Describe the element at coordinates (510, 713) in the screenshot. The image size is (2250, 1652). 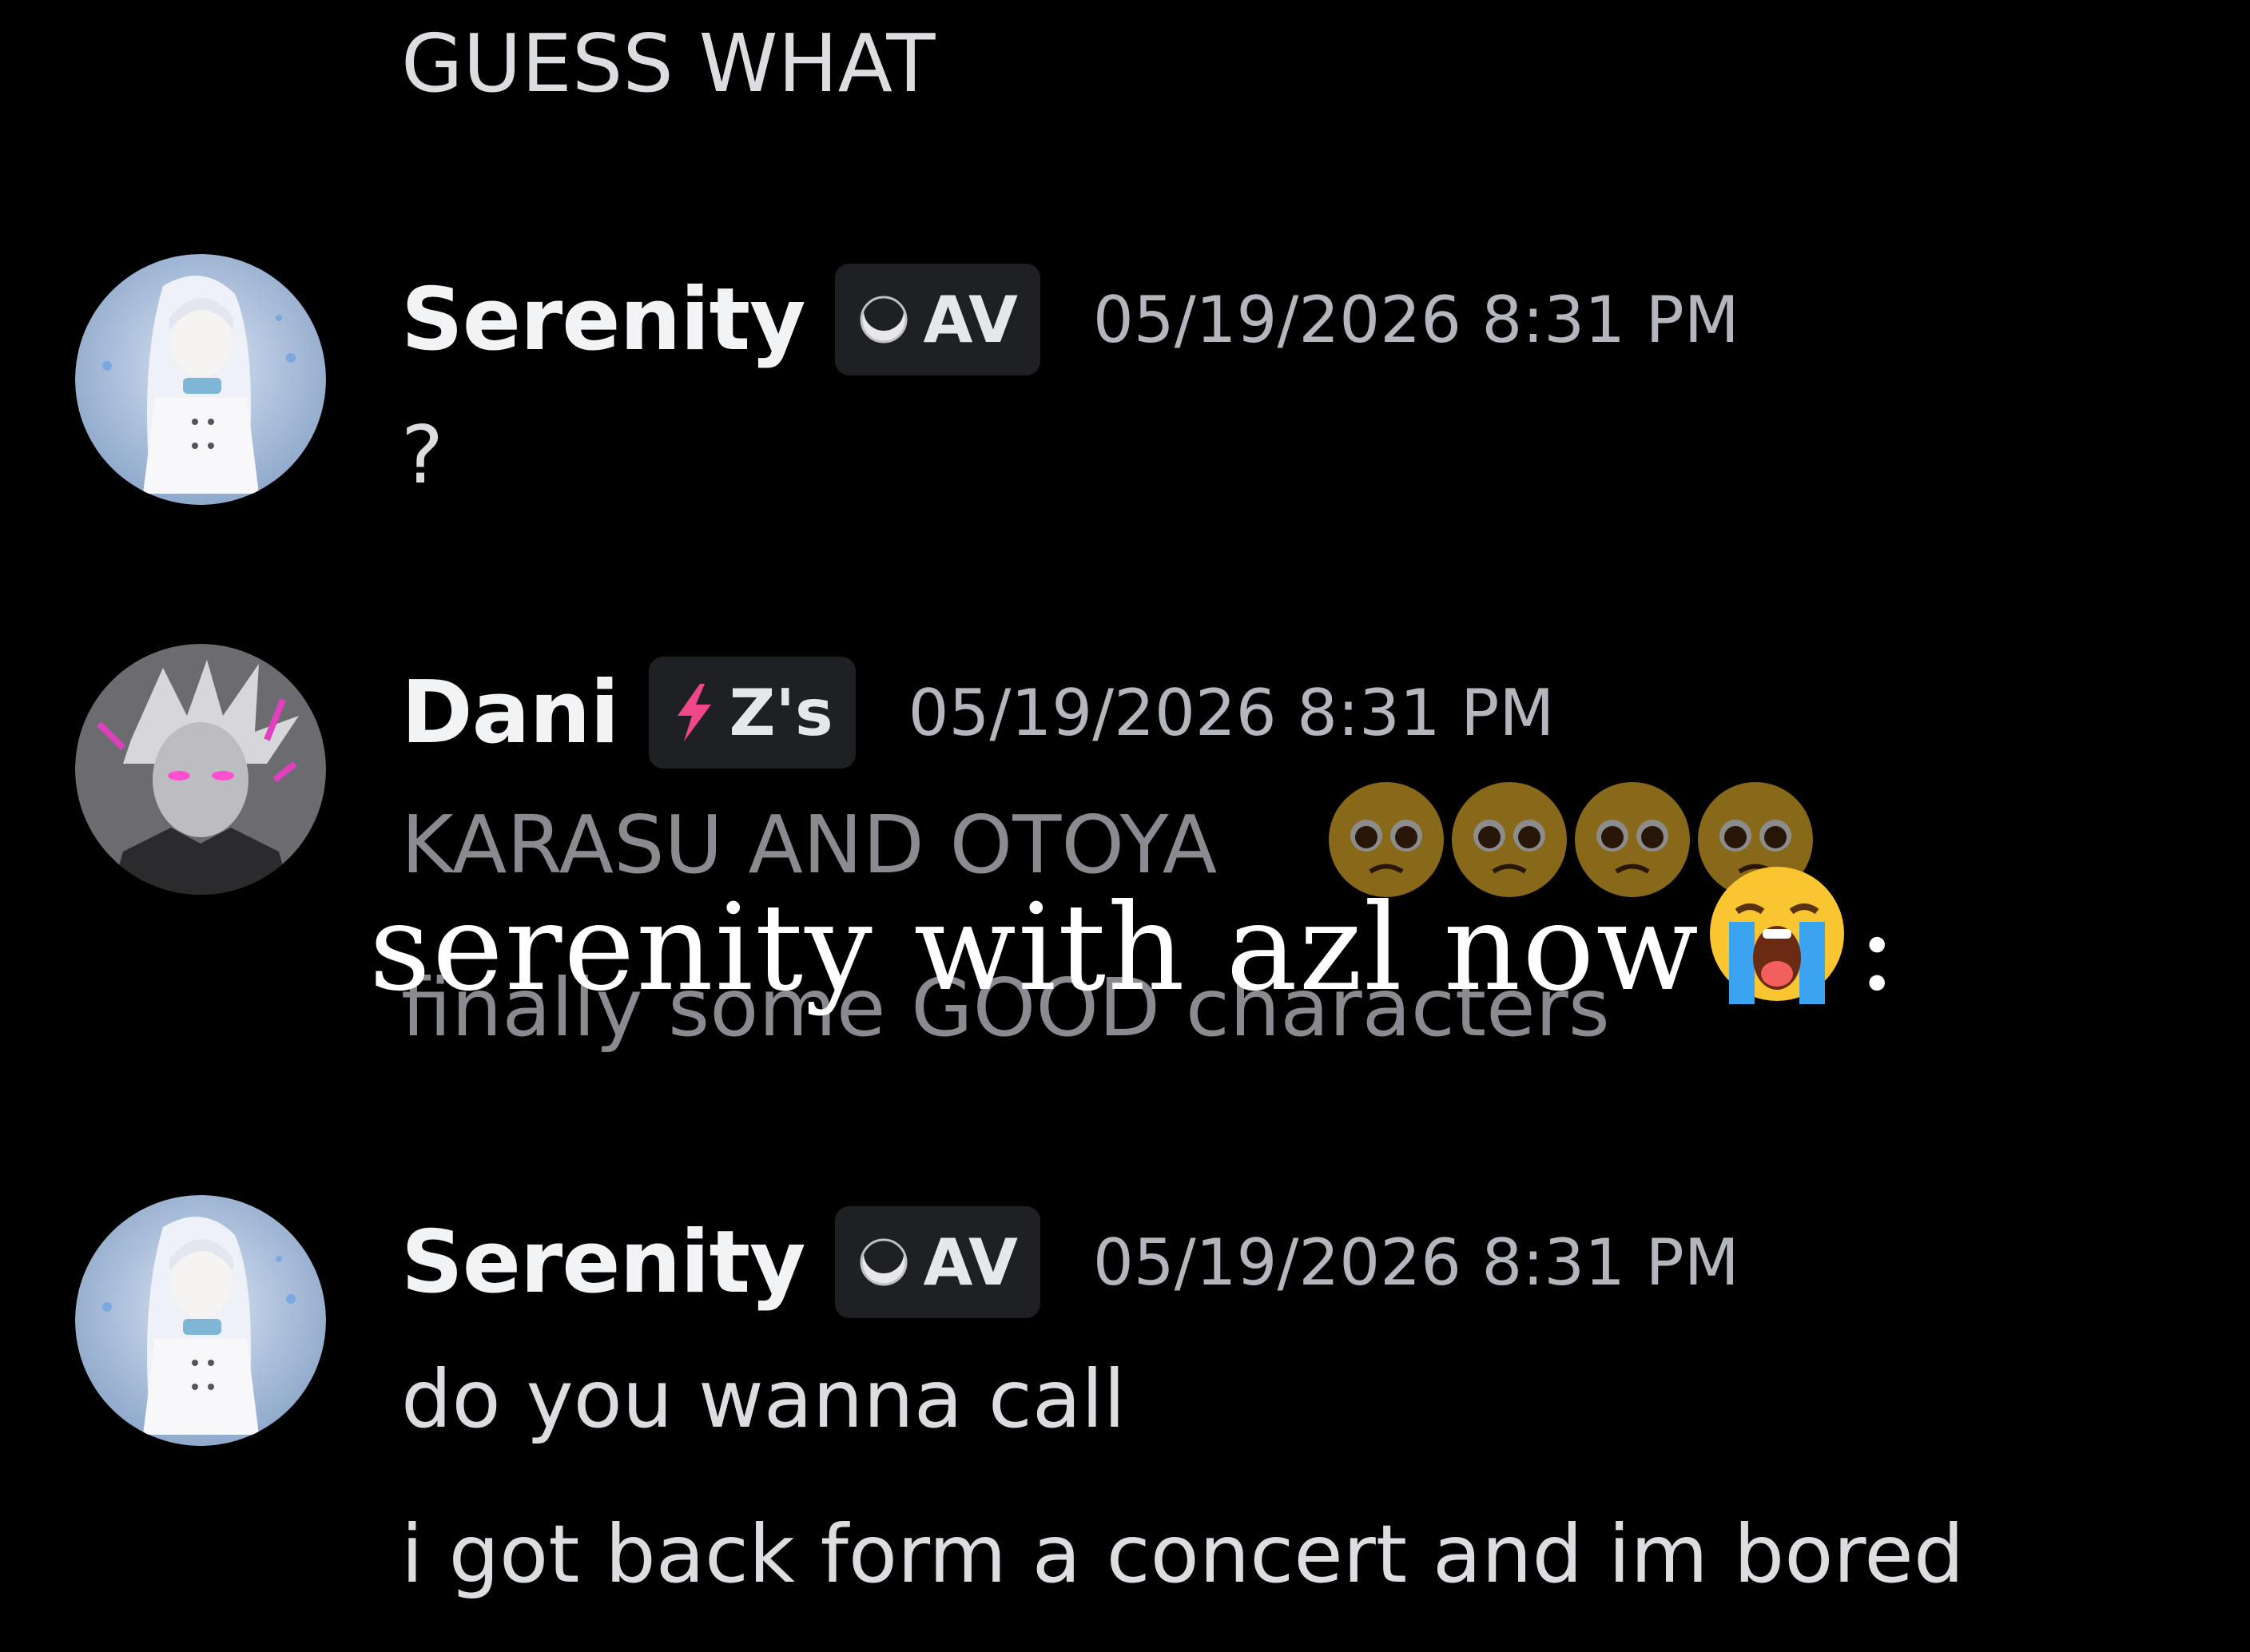
I see `username: Dani` at that location.